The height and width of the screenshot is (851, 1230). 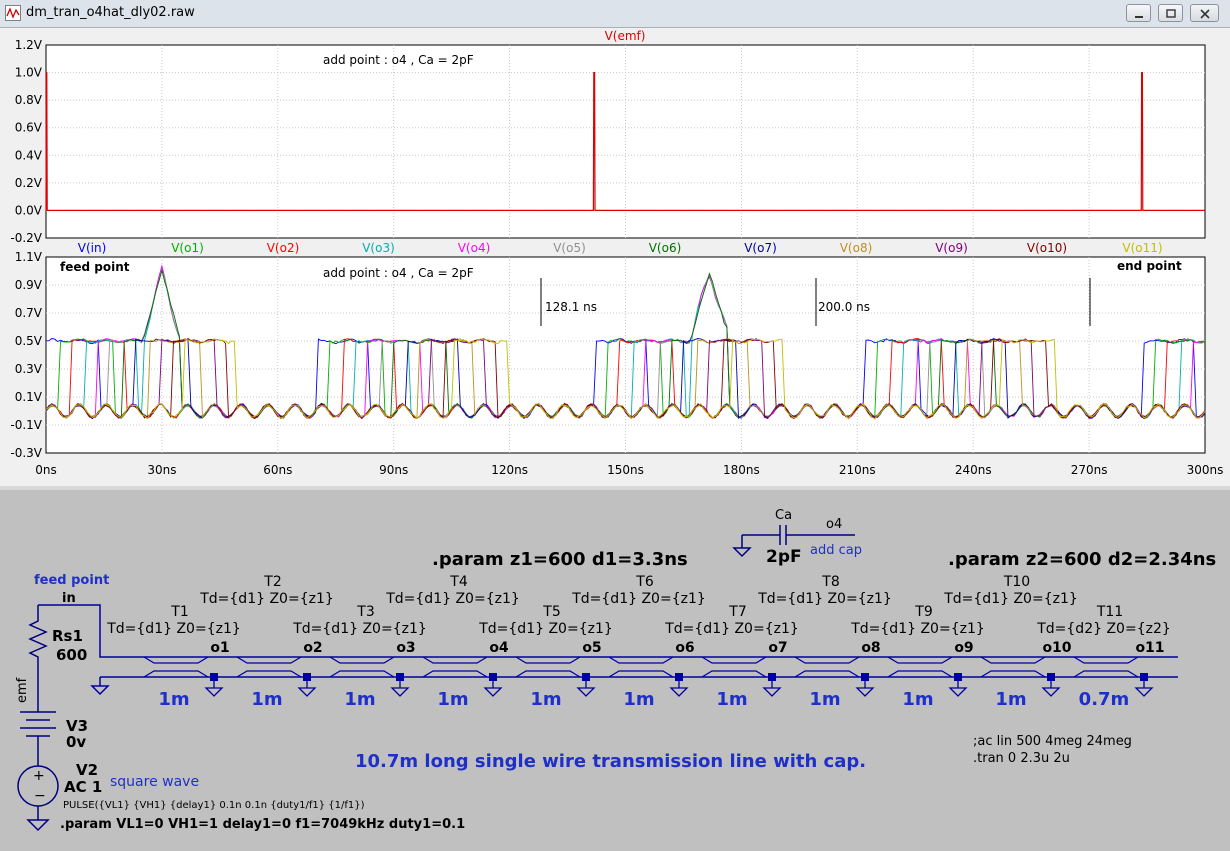 What do you see at coordinates (625, 470) in the screenshot?
I see `bottom-x-tick: 150ns` at bounding box center [625, 470].